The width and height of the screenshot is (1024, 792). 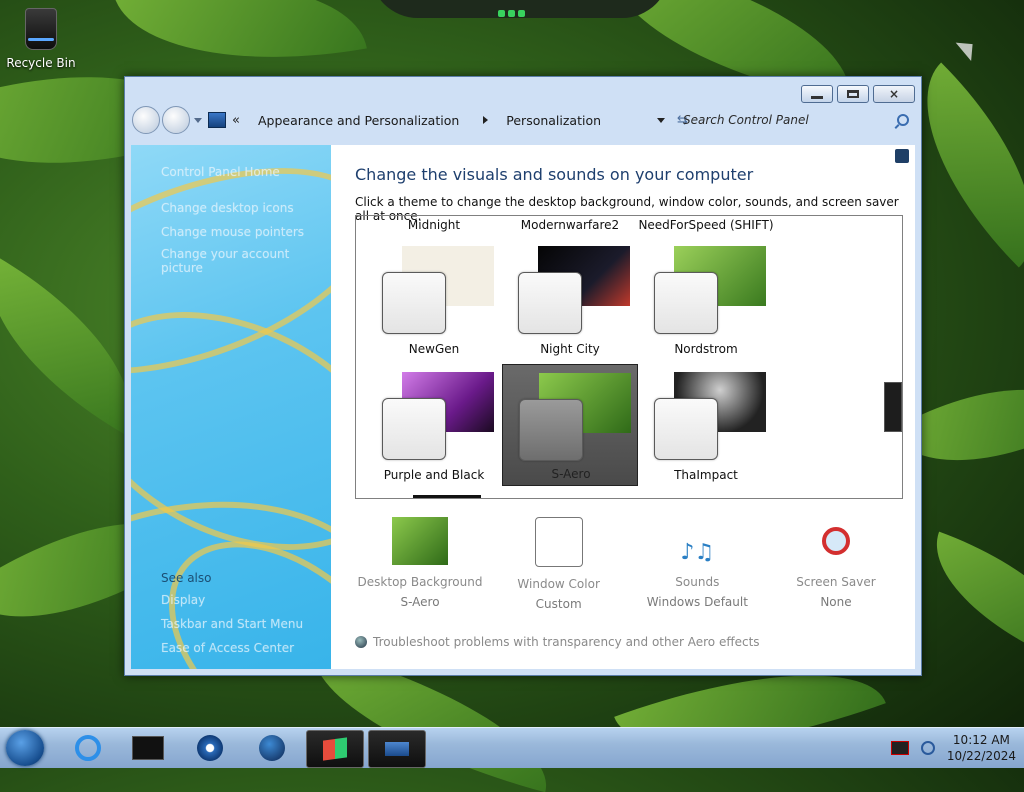 What do you see at coordinates (836, 602) in the screenshot?
I see `setting-value: None` at bounding box center [836, 602].